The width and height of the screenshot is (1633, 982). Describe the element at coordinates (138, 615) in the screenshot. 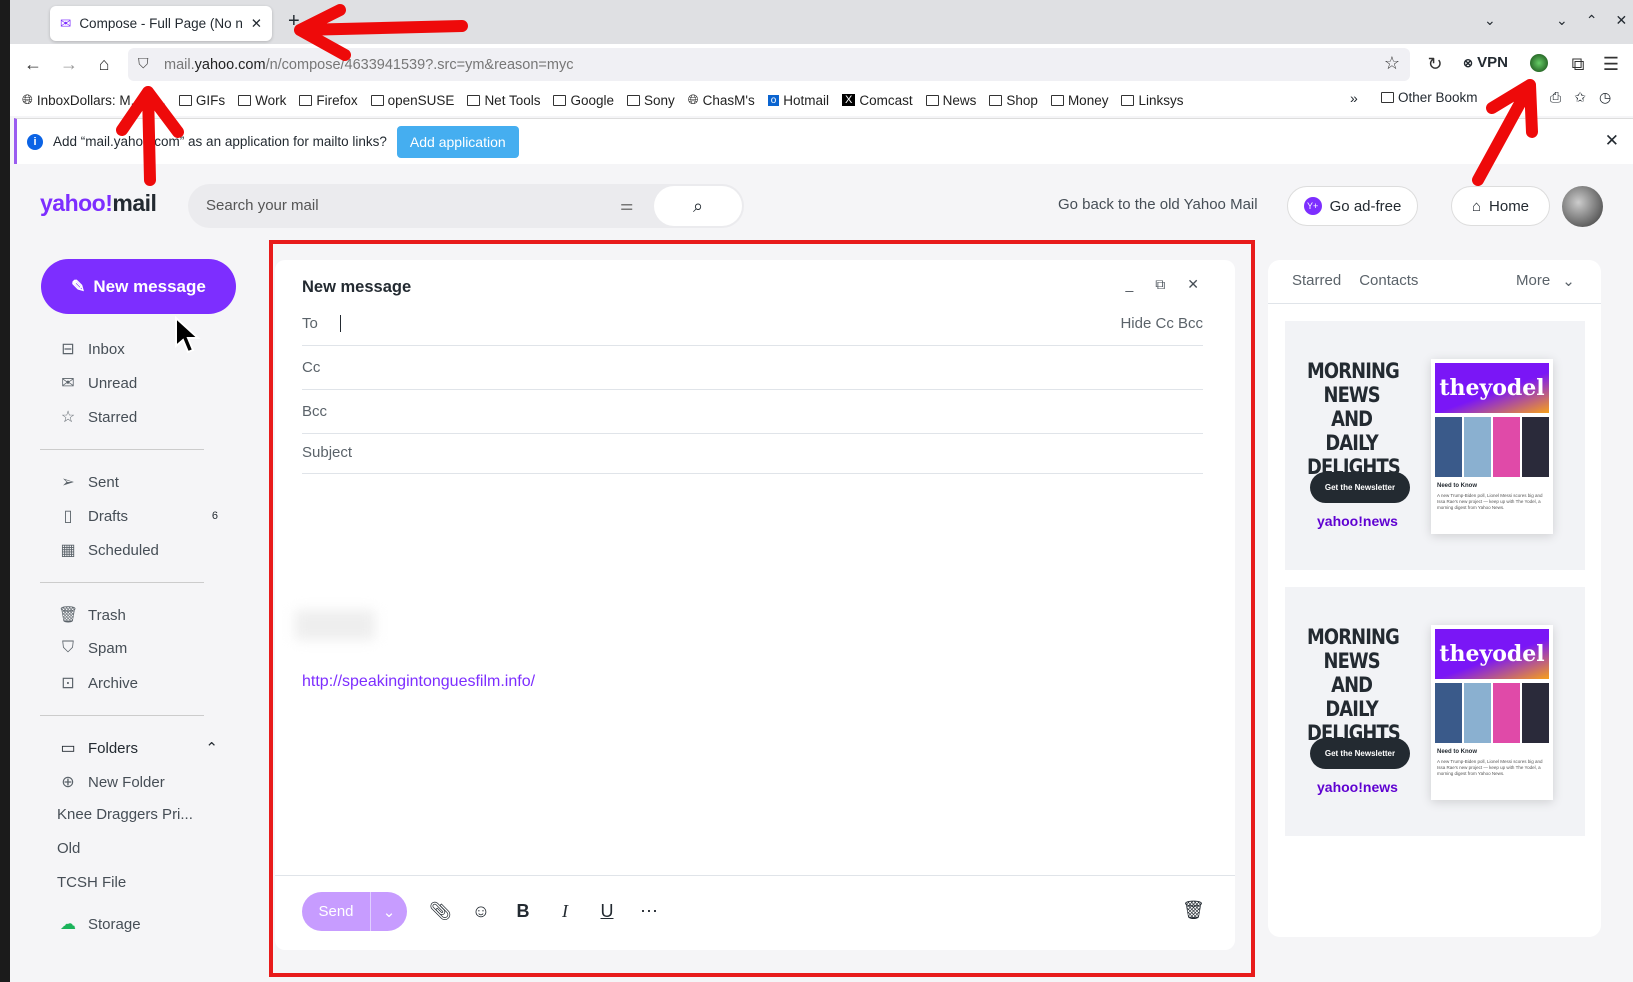

I see `sidebar-item-trash: 🗑︎ Trash` at that location.